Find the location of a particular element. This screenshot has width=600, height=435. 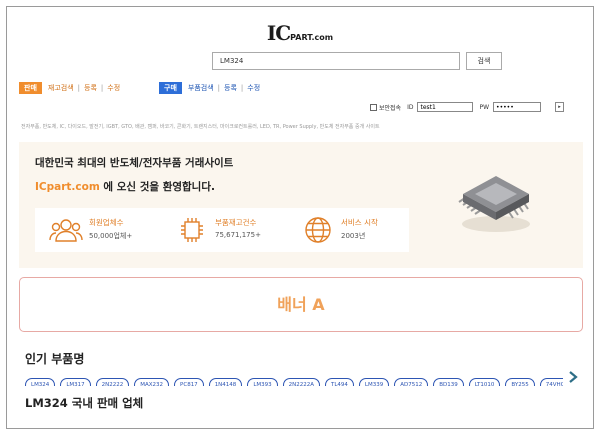

sellers-section-title: LM324 국내 판매 업체 is located at coordinates (84, 403).